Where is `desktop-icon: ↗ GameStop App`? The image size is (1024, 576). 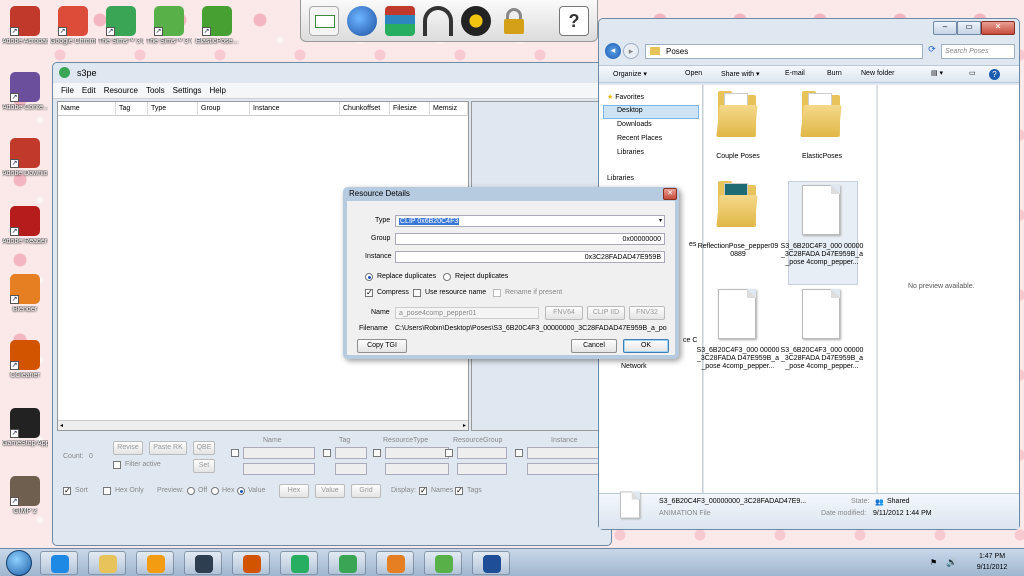 desktop-icon: ↗ GameStop App is located at coordinates (25, 428).